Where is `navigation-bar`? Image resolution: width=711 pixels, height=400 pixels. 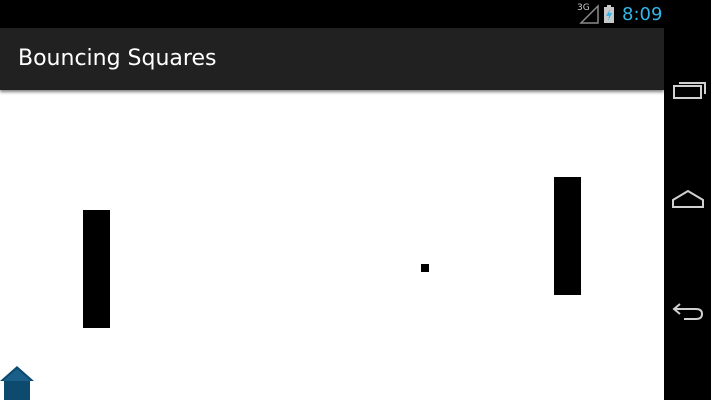 navigation-bar is located at coordinates (687, 200).